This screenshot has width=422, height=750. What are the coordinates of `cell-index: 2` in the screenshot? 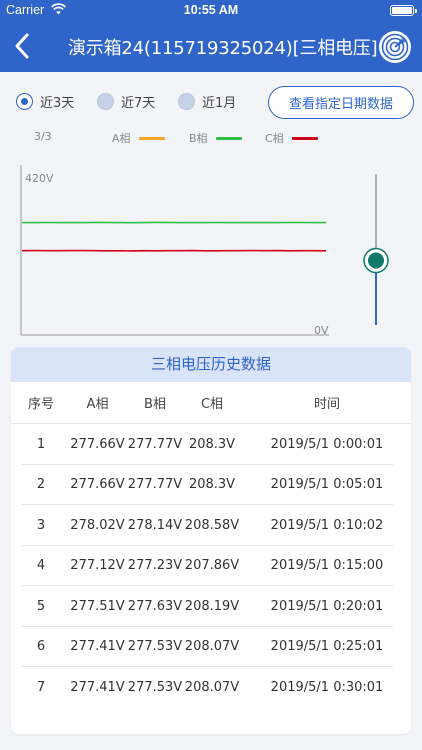 It's located at (41, 485).